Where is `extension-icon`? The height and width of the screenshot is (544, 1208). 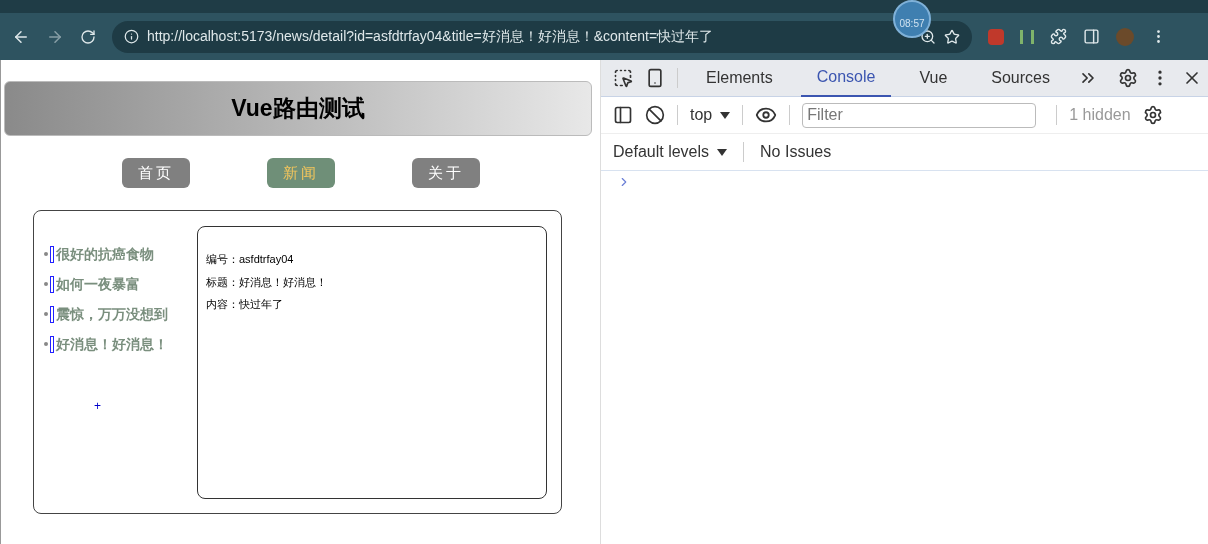 extension-icon is located at coordinates (1027, 36).